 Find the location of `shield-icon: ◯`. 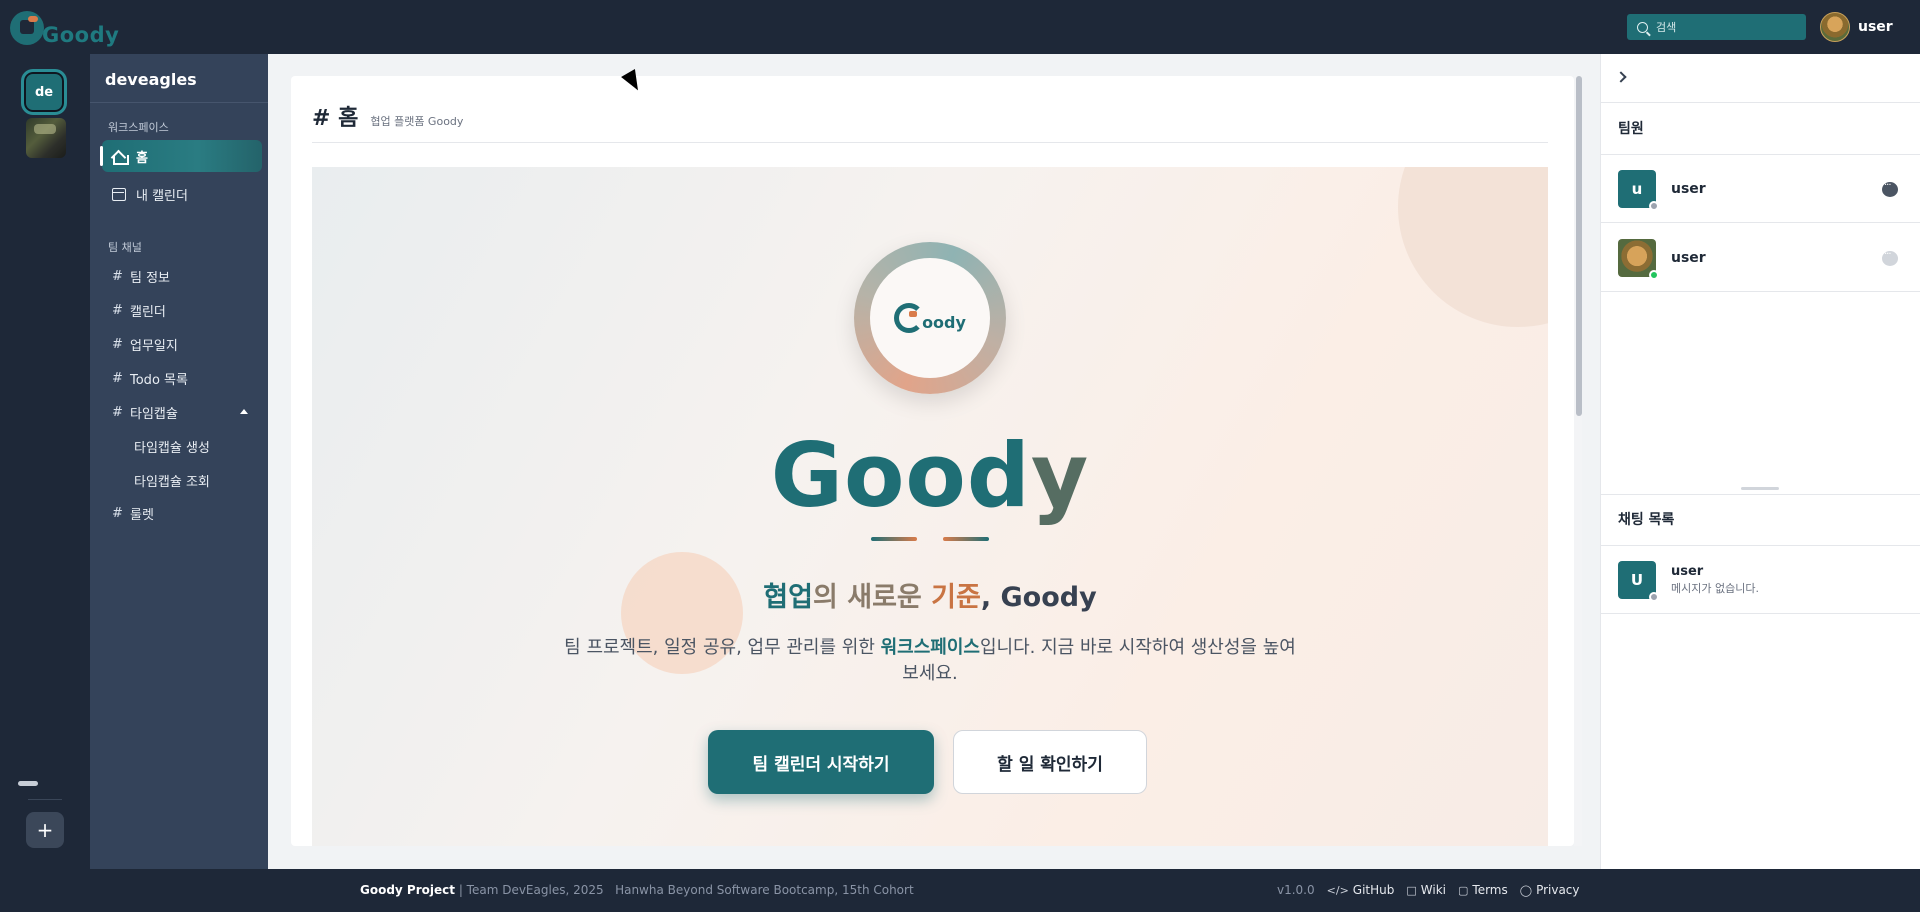

shield-icon: ◯ is located at coordinates (1526, 890).